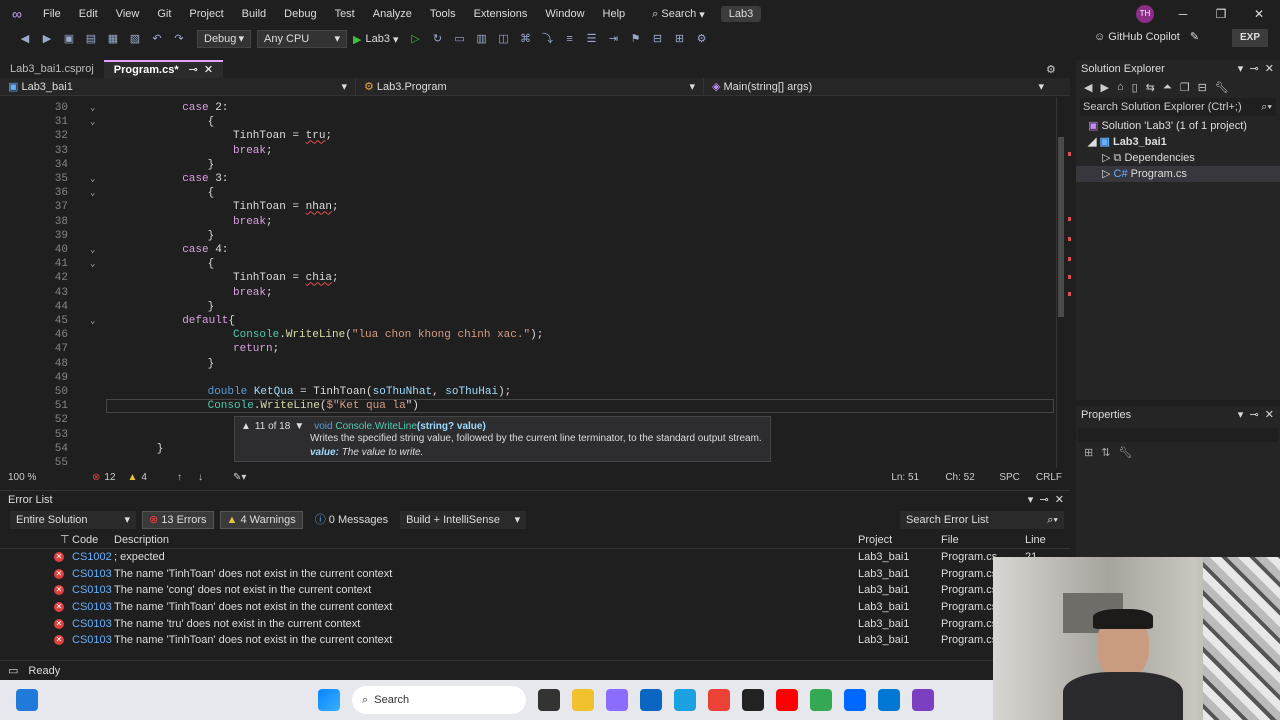  I want to click on github-icon, so click(753, 700).